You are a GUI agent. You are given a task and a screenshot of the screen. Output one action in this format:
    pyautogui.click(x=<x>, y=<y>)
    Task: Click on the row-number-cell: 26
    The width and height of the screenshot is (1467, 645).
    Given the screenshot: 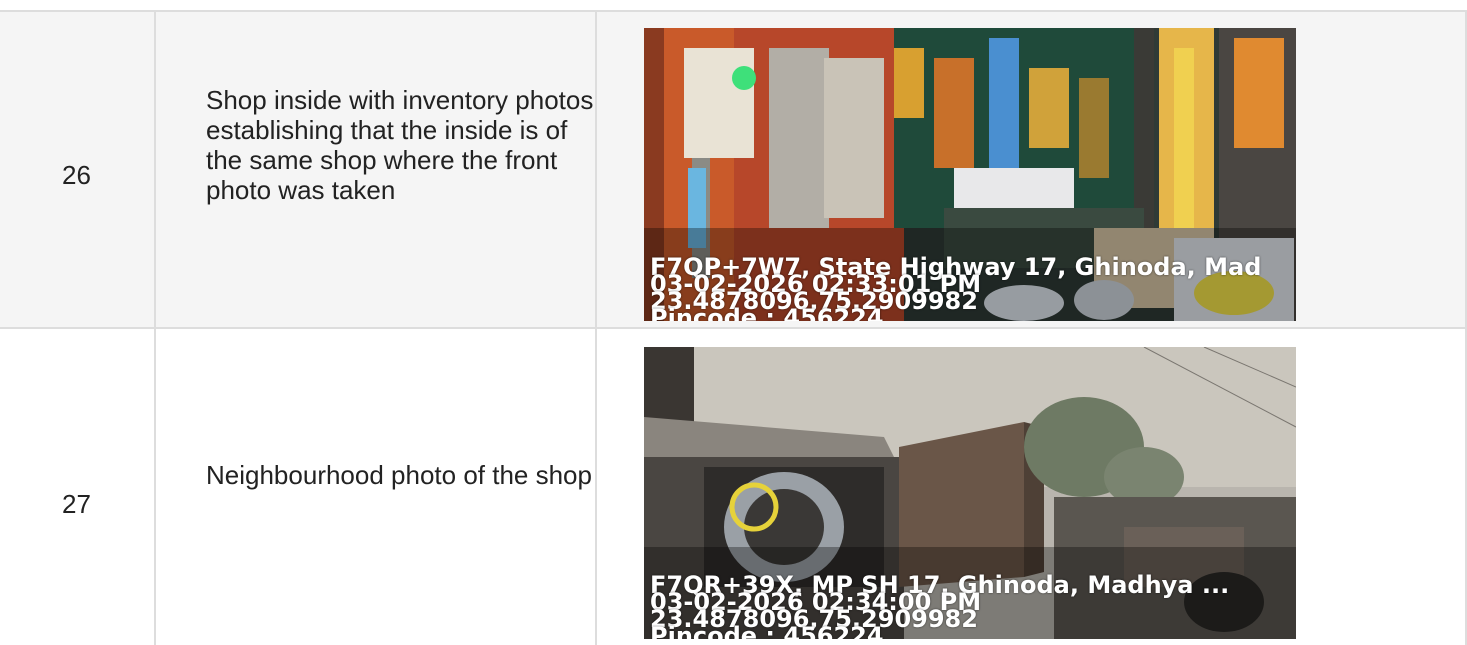 What is the action you would take?
    pyautogui.click(x=78, y=169)
    